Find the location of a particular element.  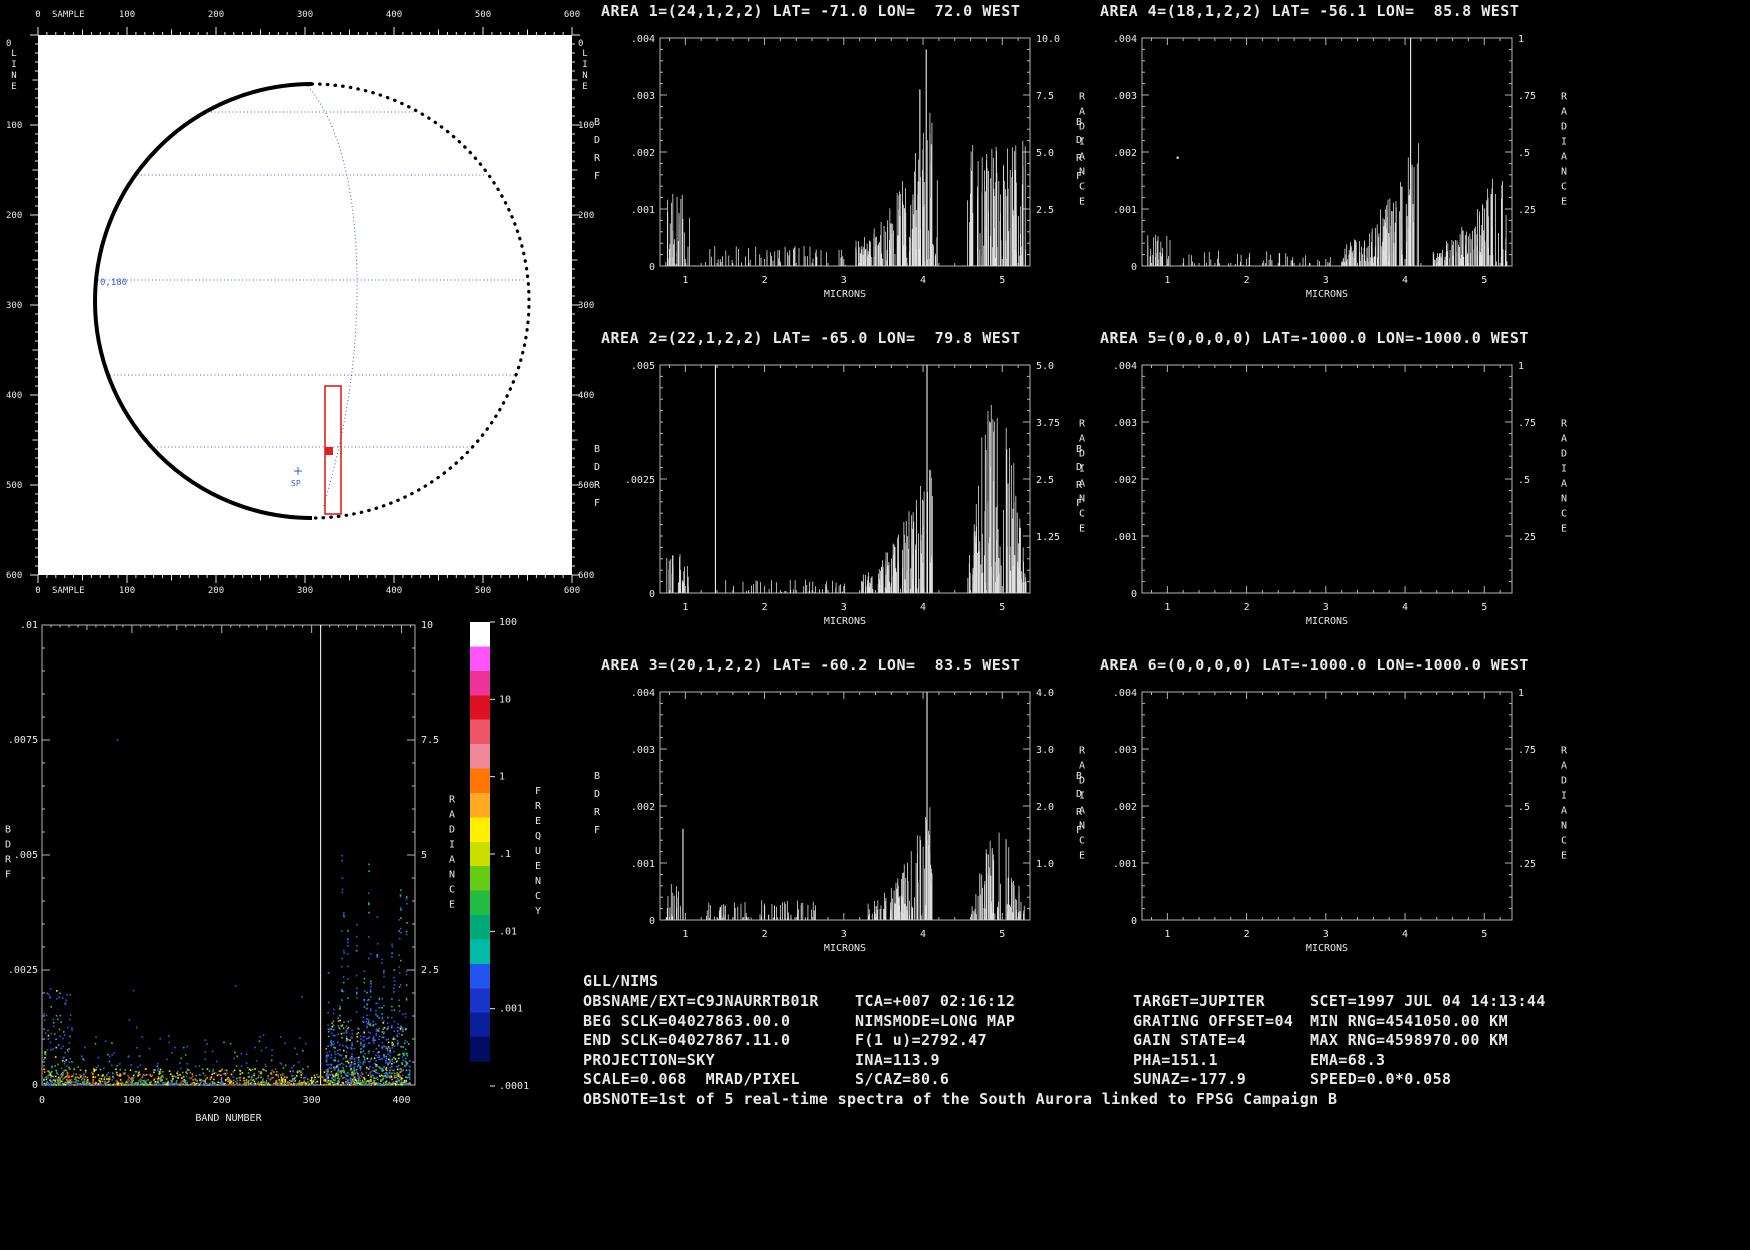

info-field: END SCLK=04027867.11.0 is located at coordinates (687, 1040).